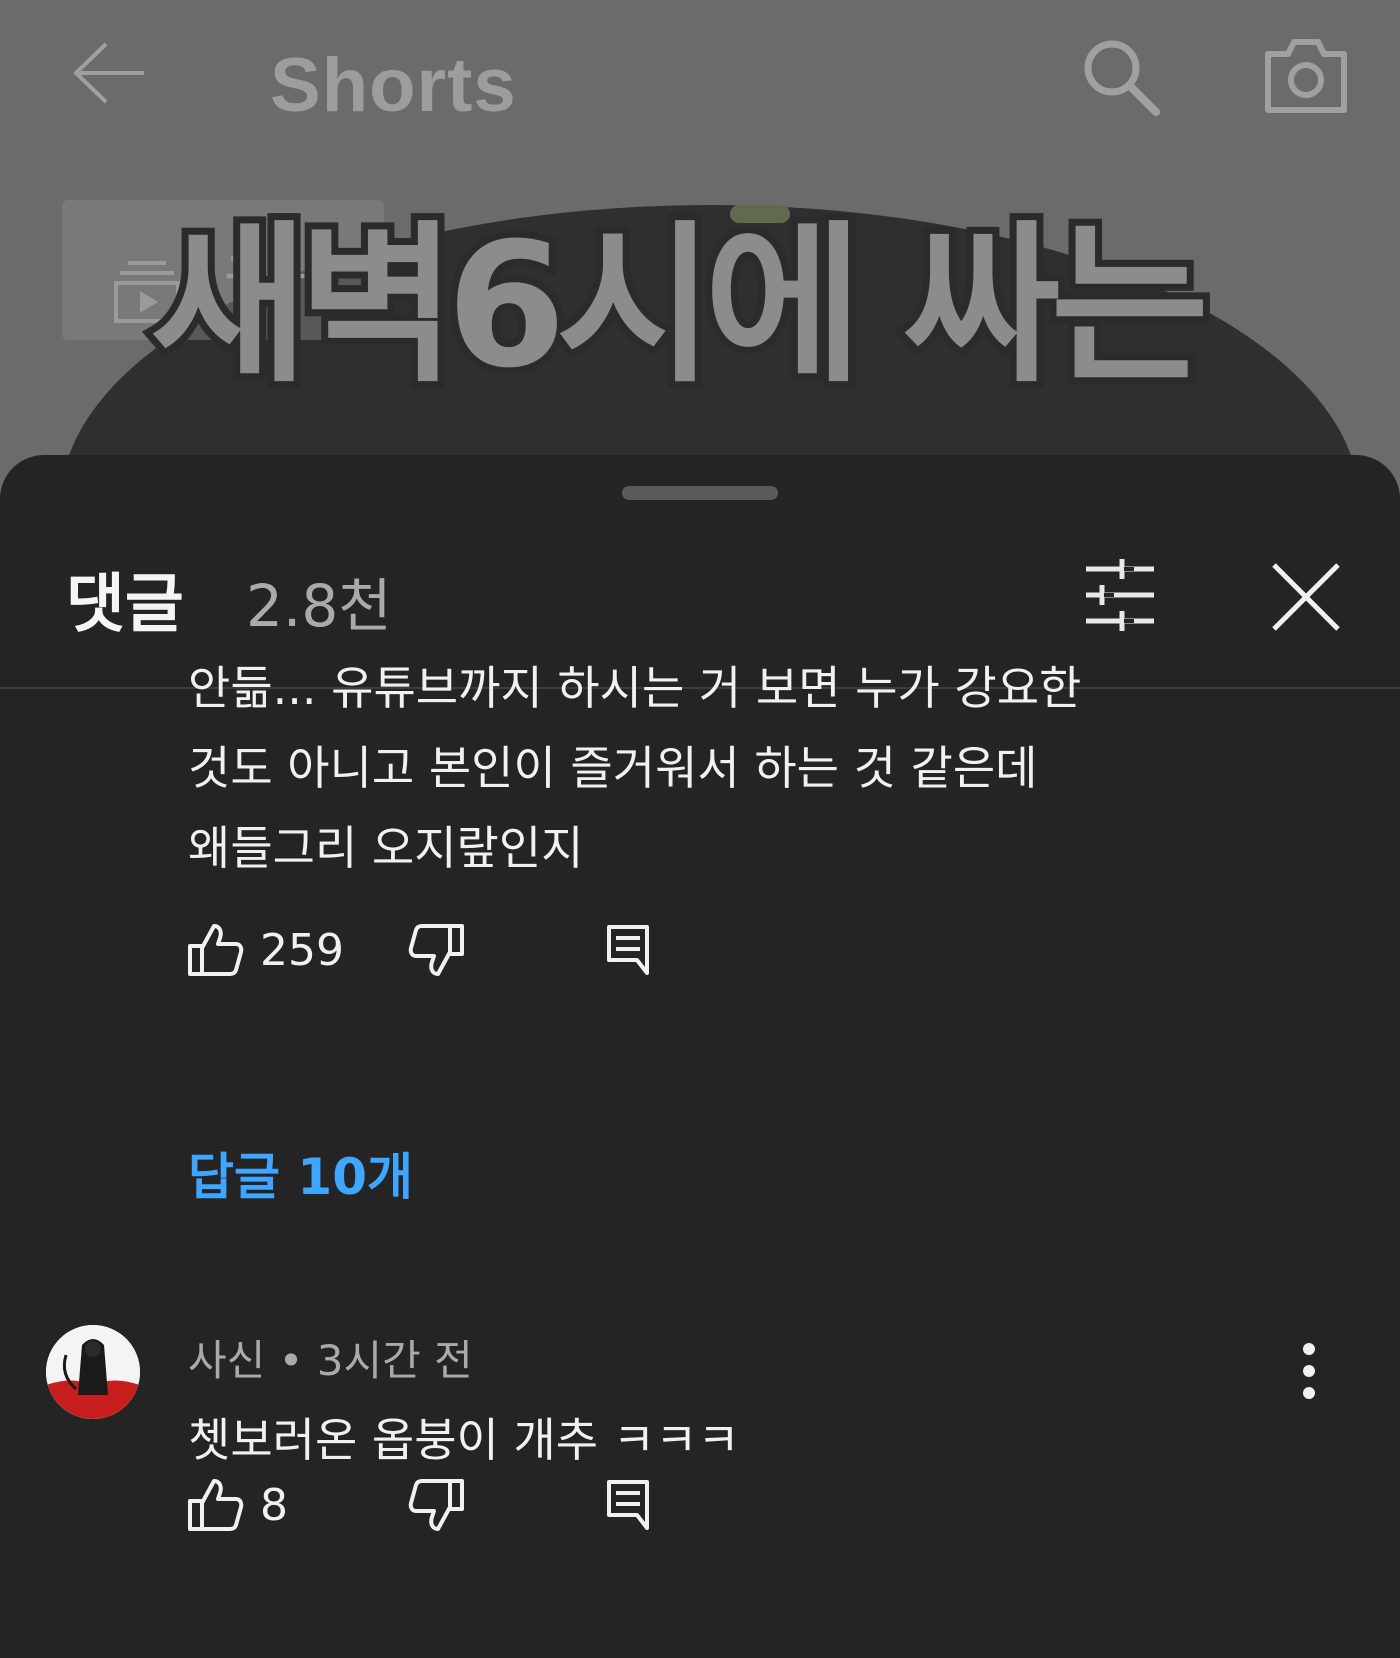  I want to click on comment-1-dislike-button, so click(437, 950).